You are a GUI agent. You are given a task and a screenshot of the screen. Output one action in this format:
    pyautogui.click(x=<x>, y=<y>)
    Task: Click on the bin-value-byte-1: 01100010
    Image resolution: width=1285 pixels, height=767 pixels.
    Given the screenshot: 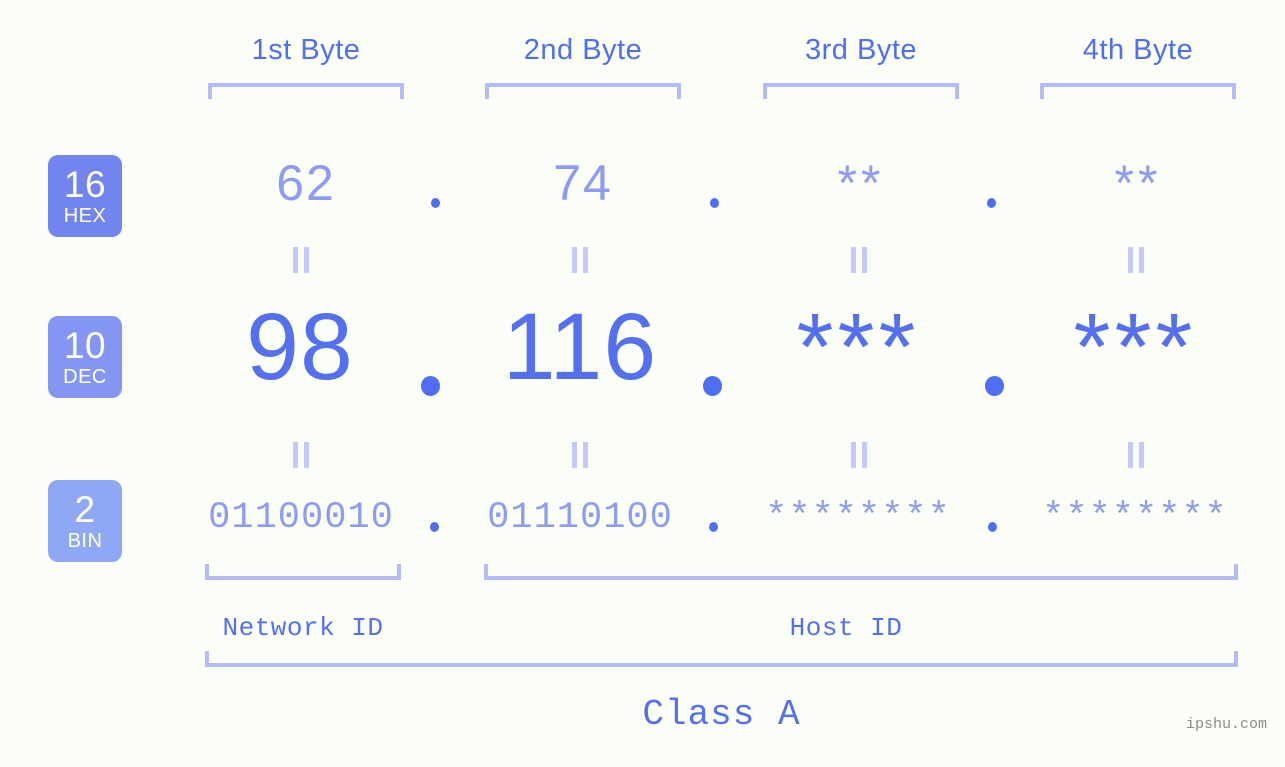 What is the action you would take?
    pyautogui.click(x=301, y=518)
    